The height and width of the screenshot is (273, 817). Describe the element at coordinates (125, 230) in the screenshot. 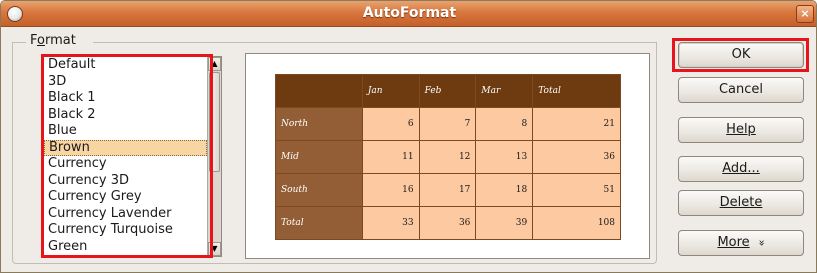

I see `format-list-item: Currency Turquoise` at that location.